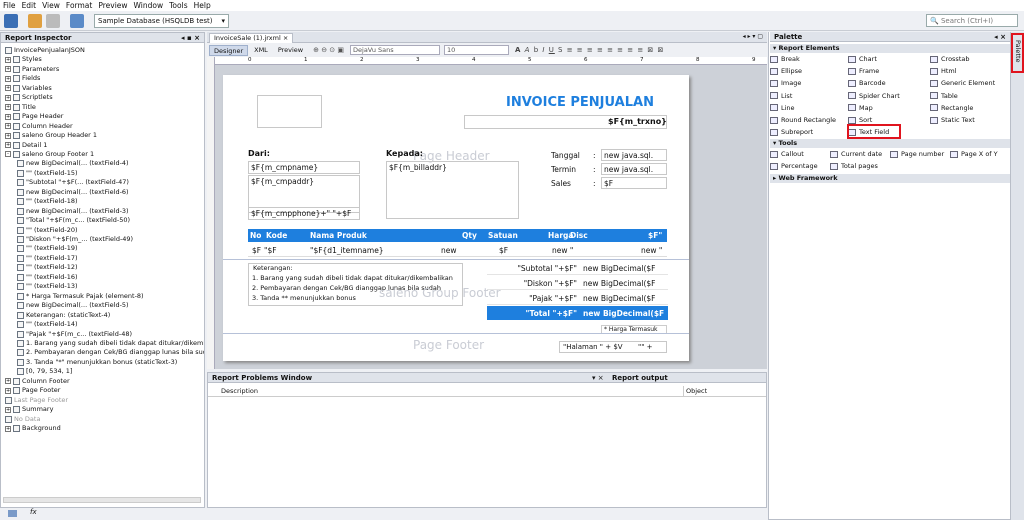 This screenshot has height=520, width=1024. Describe the element at coordinates (589, 50) in the screenshot. I see `format-icons: A A b I U S ≡ ≡ ≡ ≡ ≡ ≡ ≡ ≡ ⊠ ⊠` at that location.